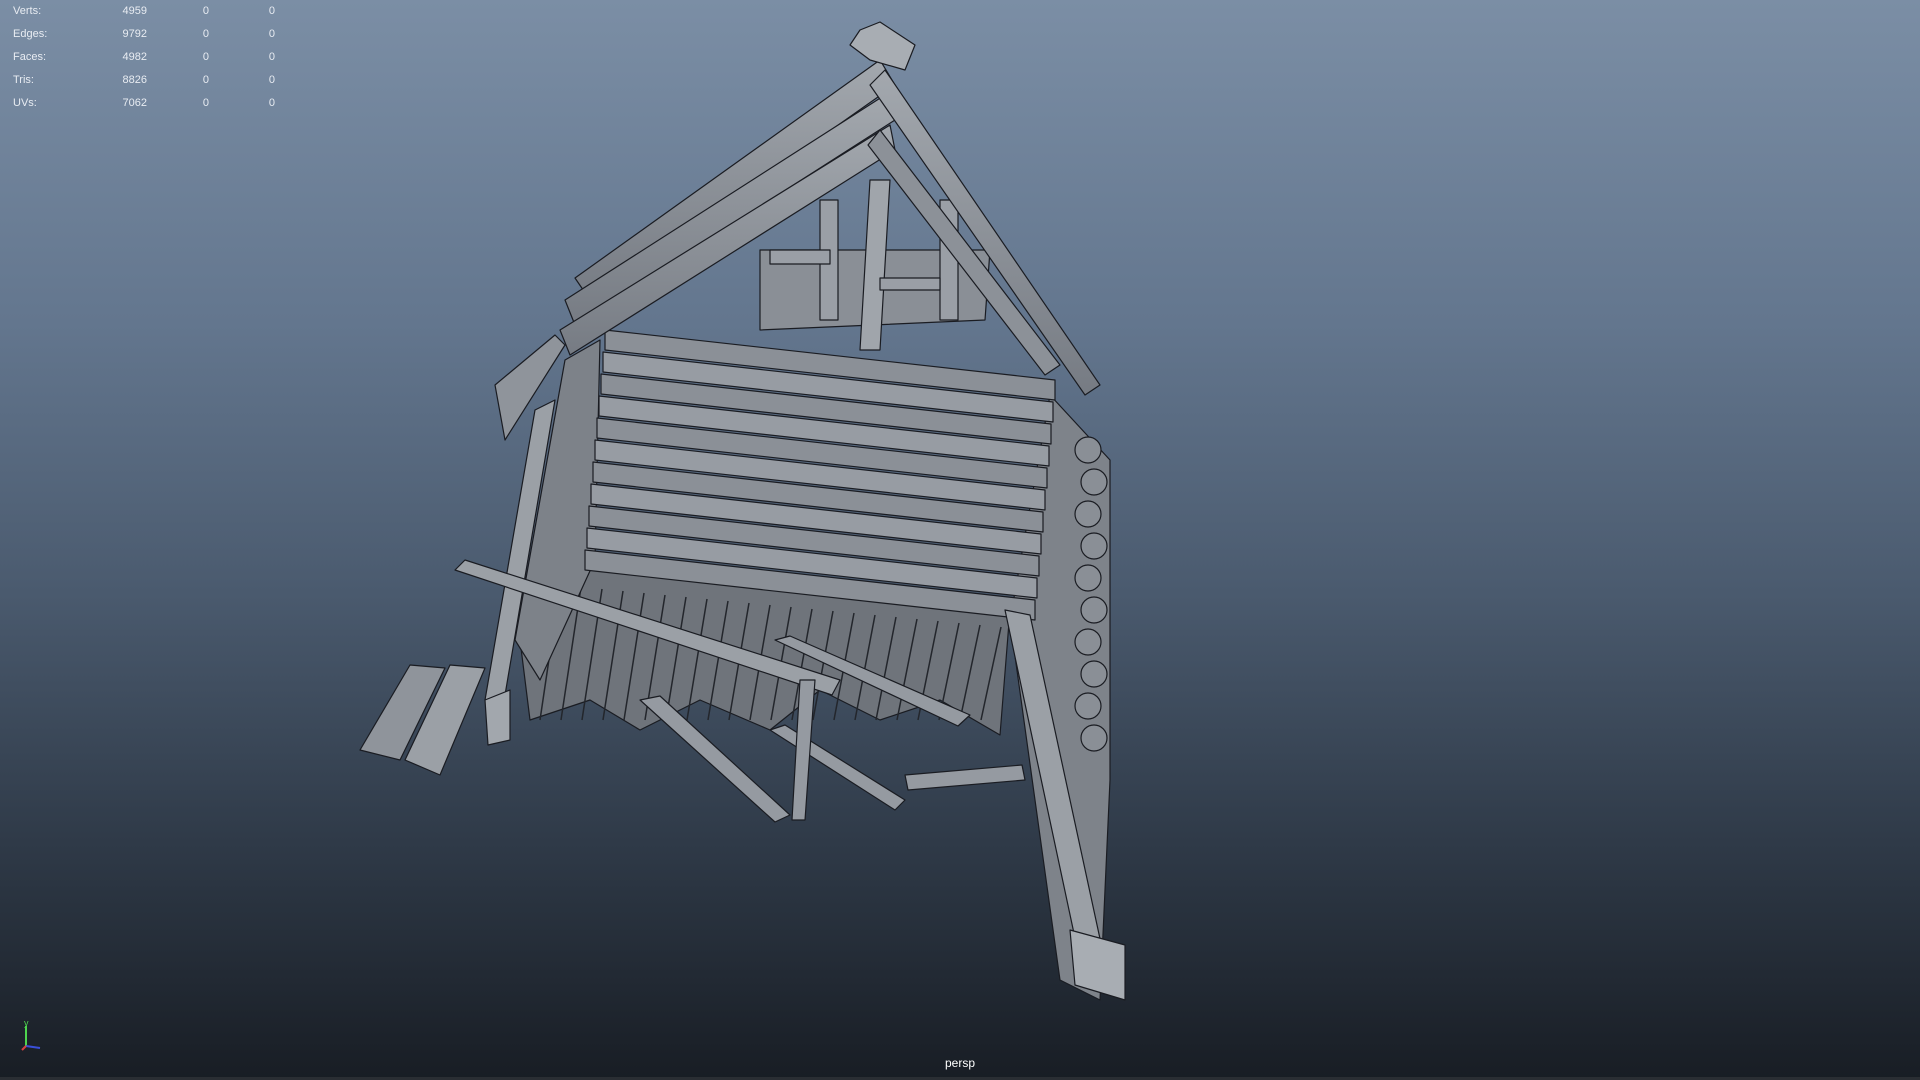  Describe the element at coordinates (820, 475) in the screenshot. I see `front-wall-logs` at that location.